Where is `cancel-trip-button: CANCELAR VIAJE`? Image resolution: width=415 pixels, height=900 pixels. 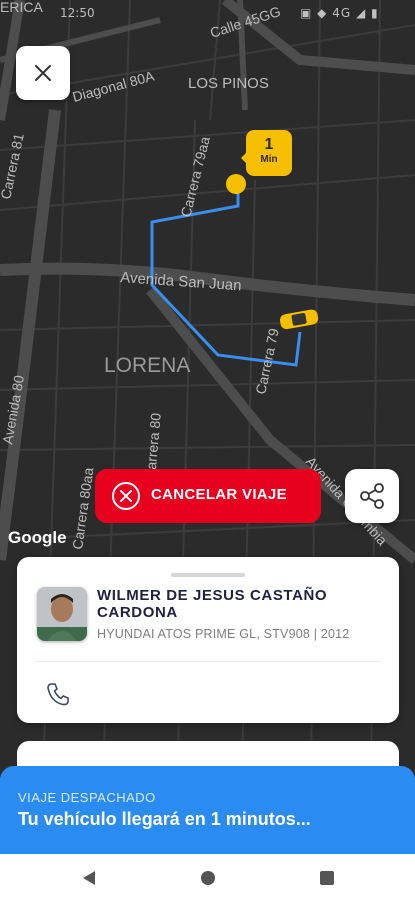 cancel-trip-button: CANCELAR VIAJE is located at coordinates (208, 496).